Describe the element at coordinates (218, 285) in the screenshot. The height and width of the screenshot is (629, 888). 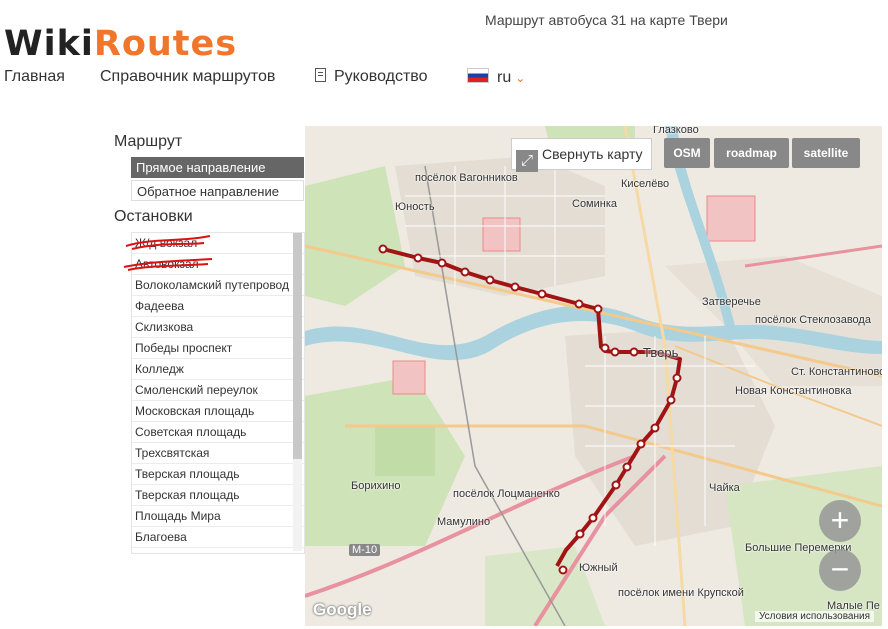
I see `stop-item: Волоколамский путепровод` at that location.